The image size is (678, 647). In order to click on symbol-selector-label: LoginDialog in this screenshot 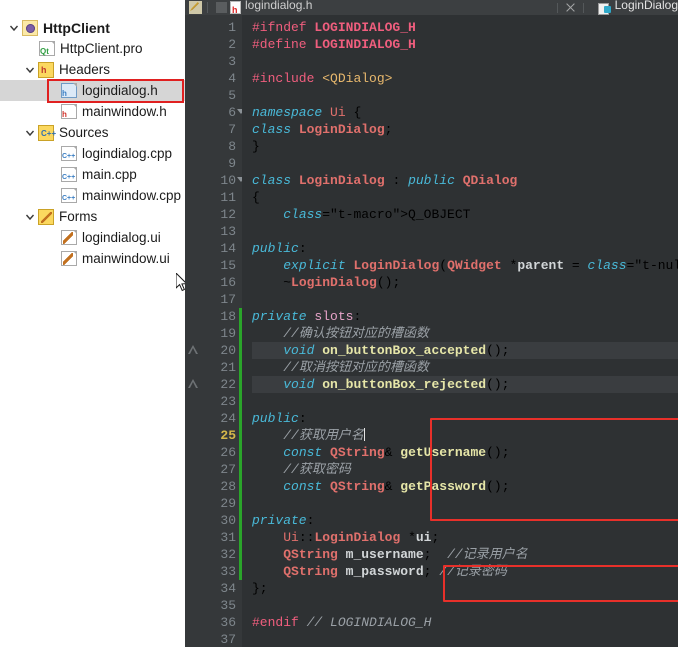, I will do `click(646, 6)`.